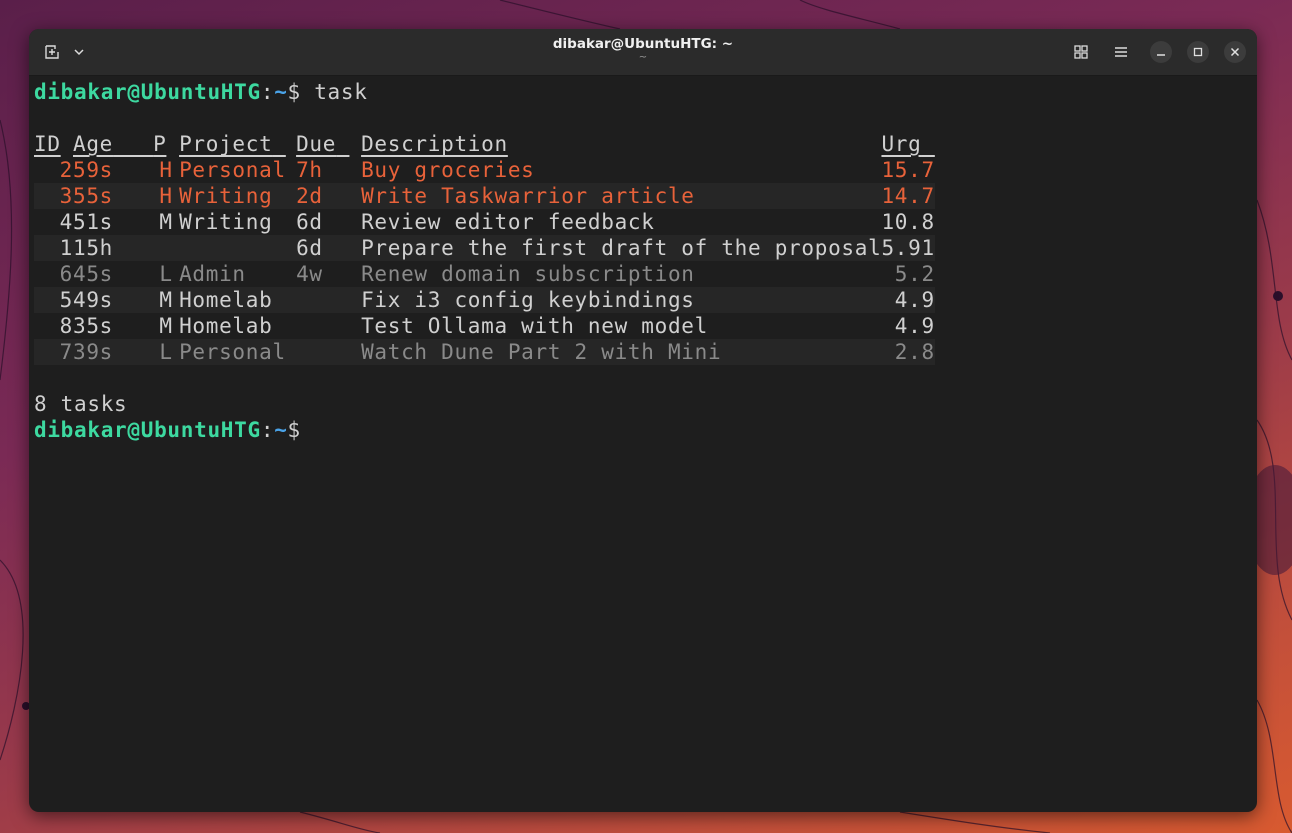  I want to click on task-description: Fix i3 config keybindings, so click(621, 300).